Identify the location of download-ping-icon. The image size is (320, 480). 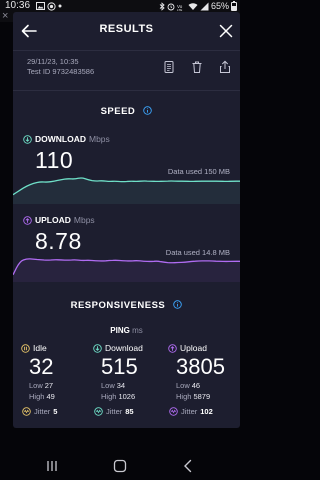
(97, 348).